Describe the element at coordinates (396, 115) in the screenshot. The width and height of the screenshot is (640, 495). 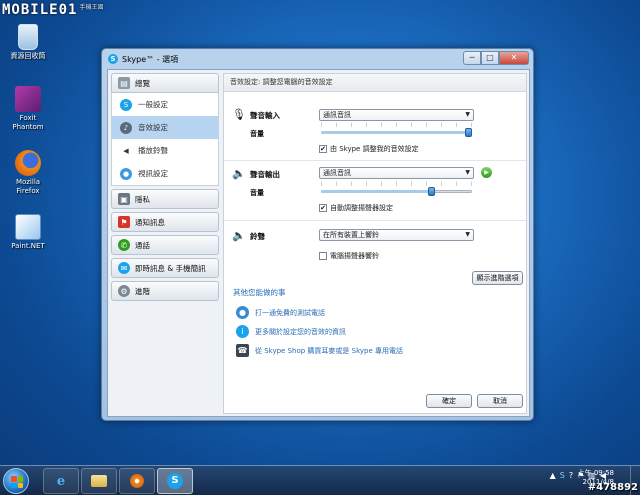
I see `microphone-device-select: 通訊音訊 ▼` at that location.